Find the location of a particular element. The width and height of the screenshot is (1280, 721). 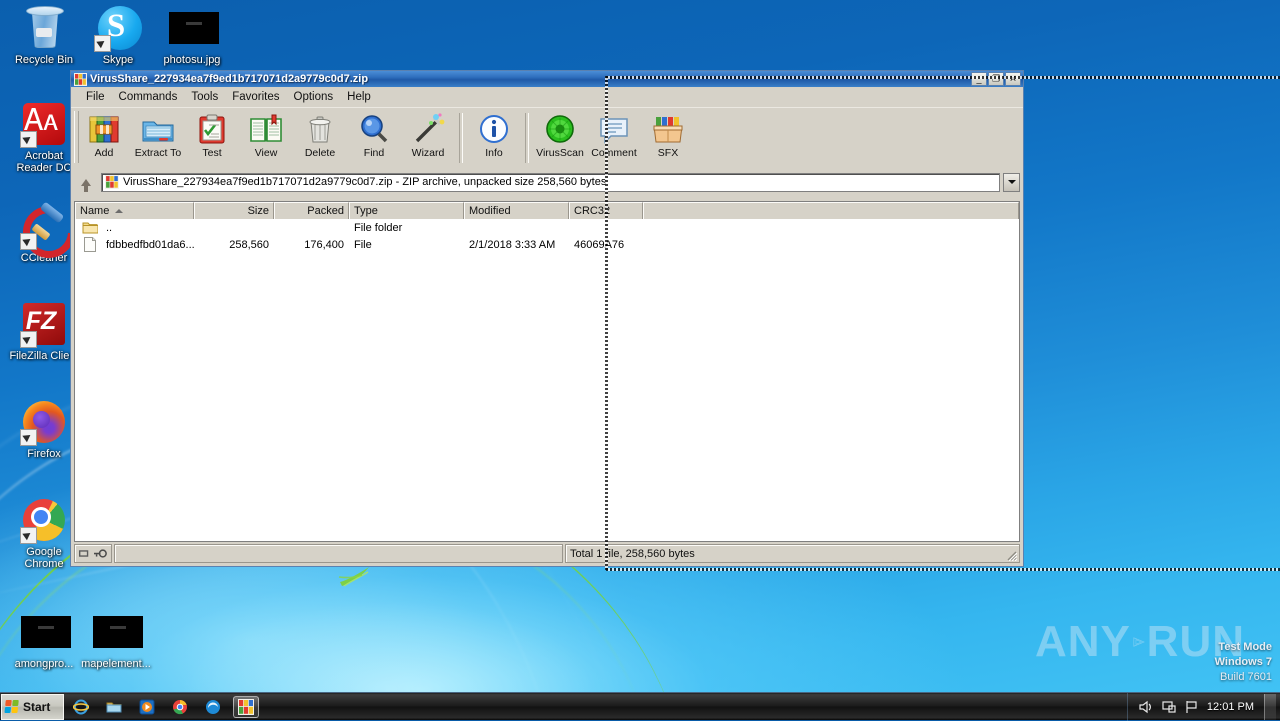

taskbar-media-player is located at coordinates (147, 707).